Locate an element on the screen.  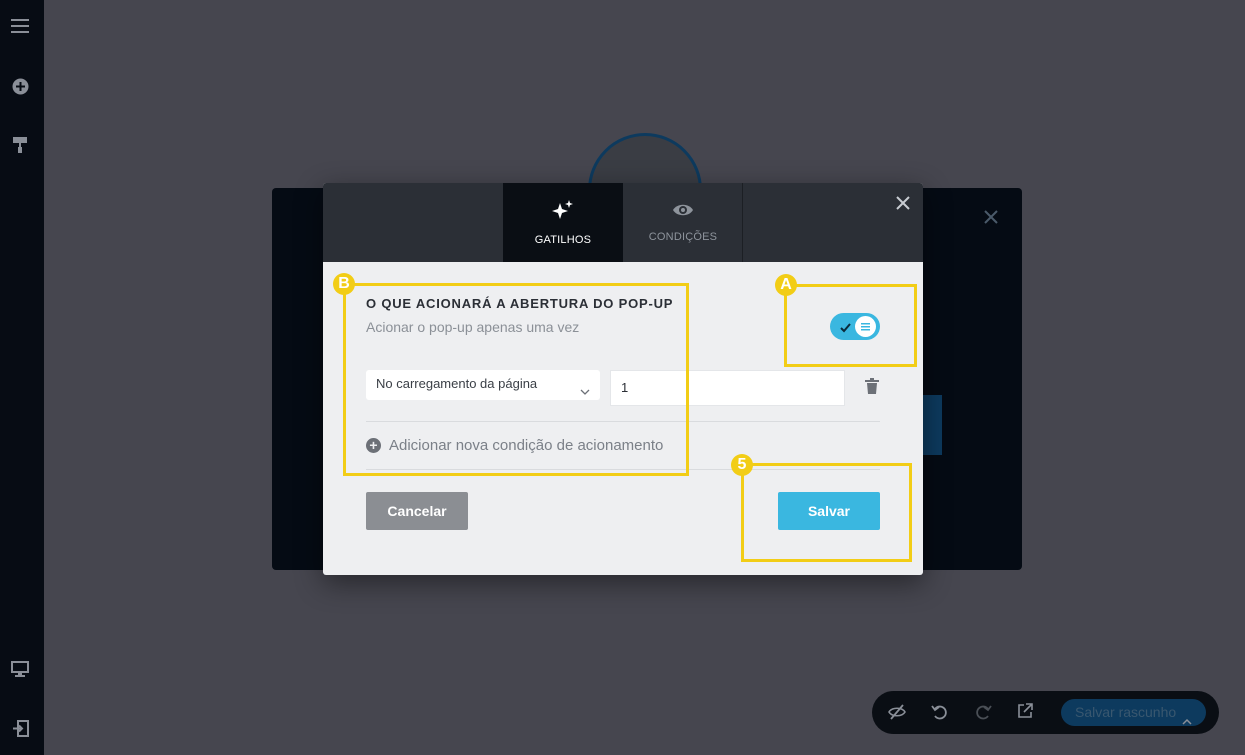
highlight-box-b is located at coordinates (516, 379).